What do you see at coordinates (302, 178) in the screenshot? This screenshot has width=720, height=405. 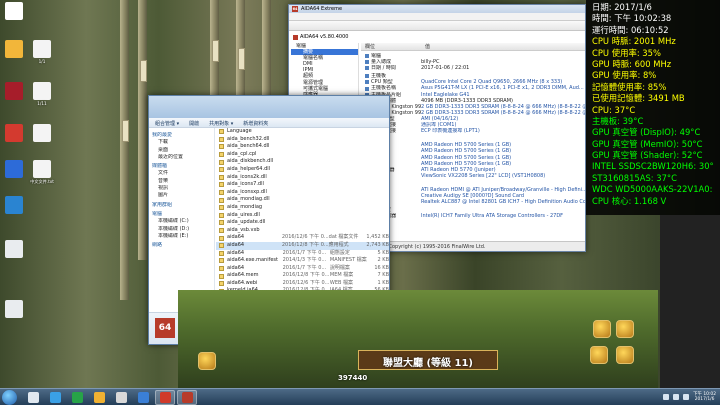 I see `file-row: aida_icons2k.dll` at bounding box center [302, 178].